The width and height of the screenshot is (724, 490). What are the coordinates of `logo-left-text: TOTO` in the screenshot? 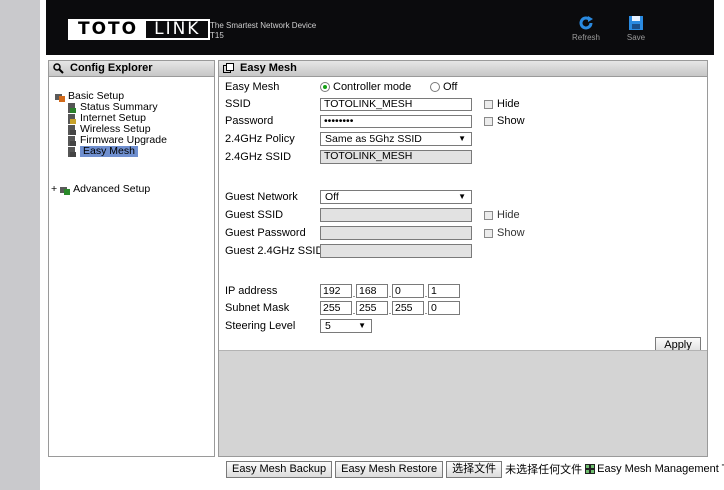 It's located at (108, 29).